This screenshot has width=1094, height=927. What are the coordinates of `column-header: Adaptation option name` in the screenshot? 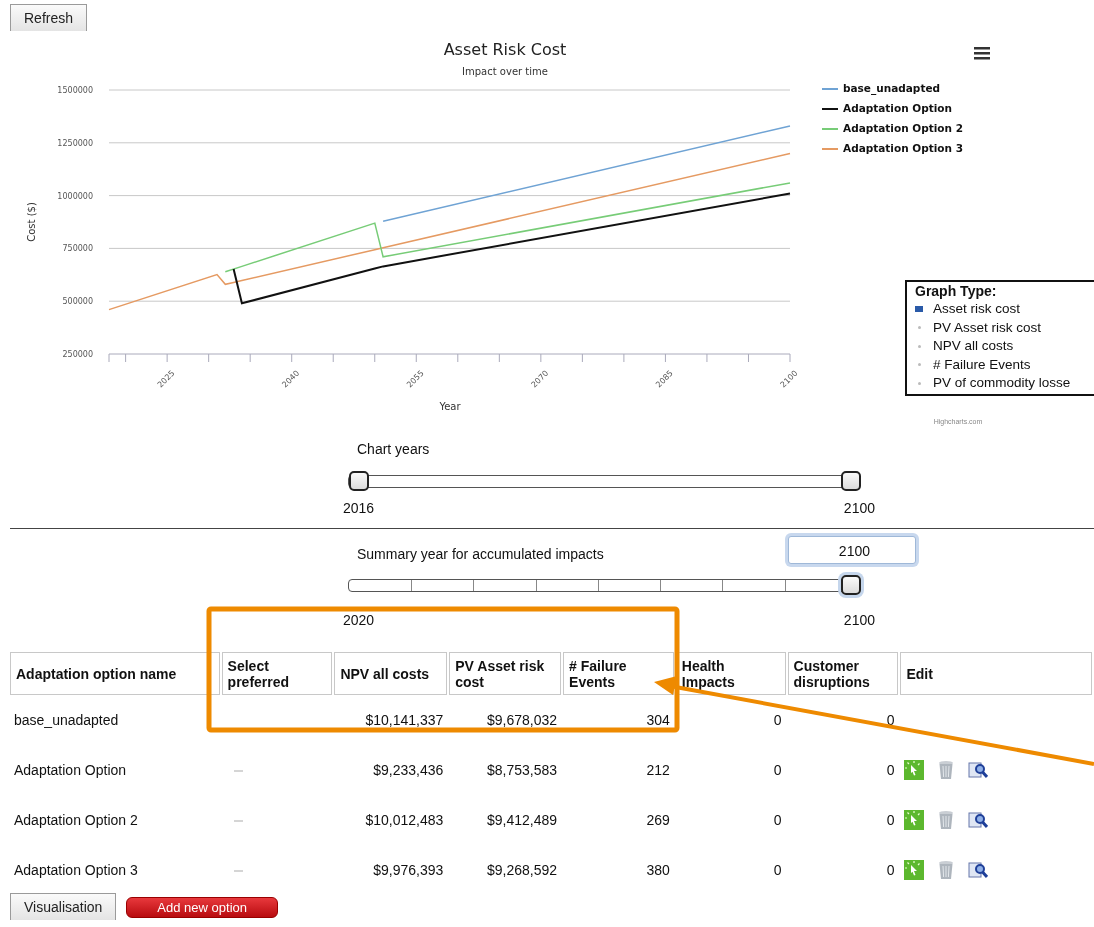 It's located at (115, 673).